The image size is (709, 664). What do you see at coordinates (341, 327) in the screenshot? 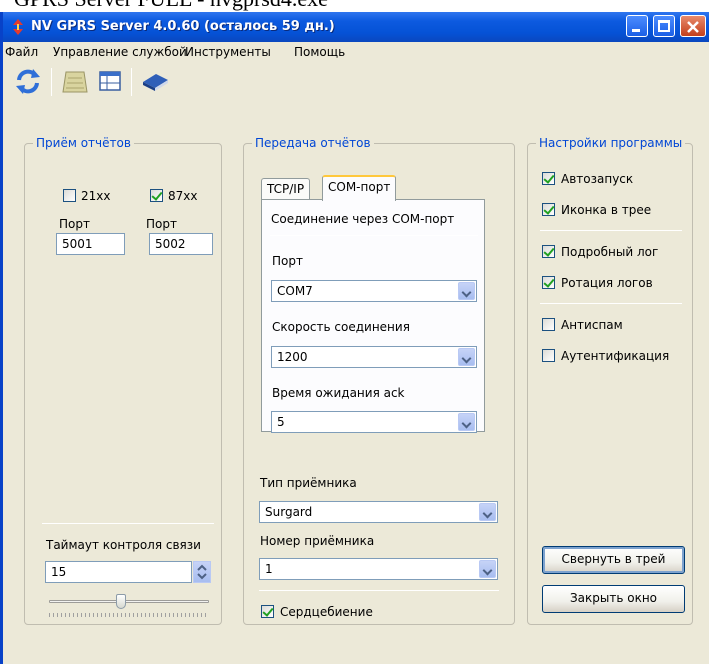
I see `speed-label: Скорость соединения` at bounding box center [341, 327].